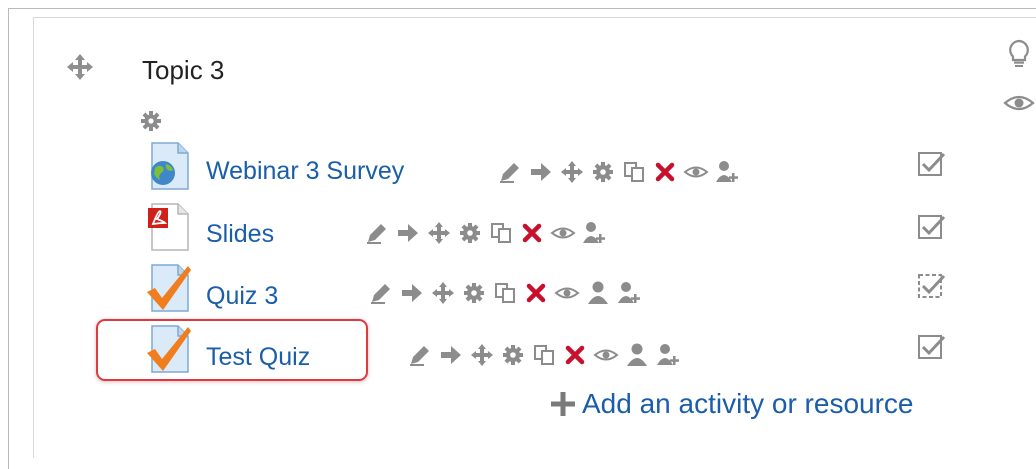 The width and height of the screenshot is (1036, 469). Describe the element at coordinates (240, 234) in the screenshot. I see `activity-link: Slides` at that location.